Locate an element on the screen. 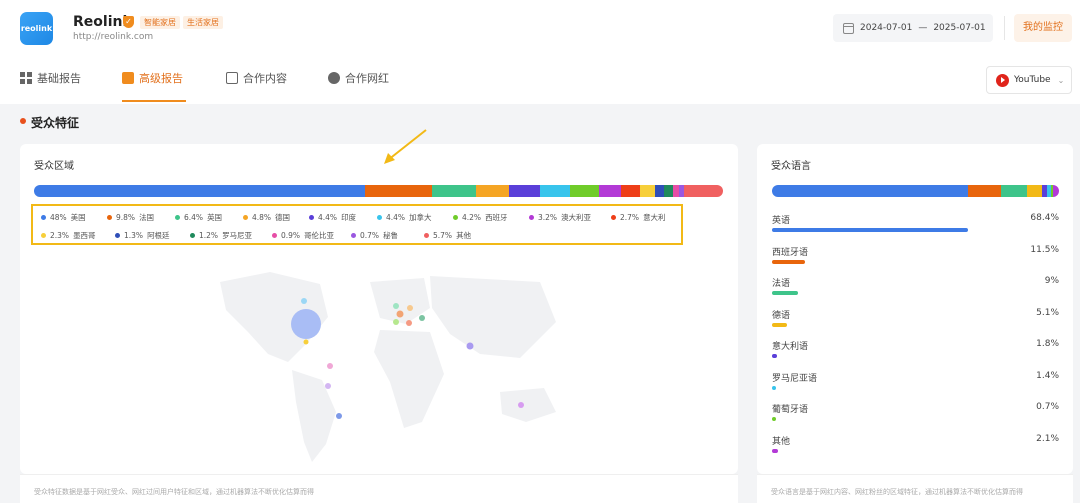  language-pct: 1.4% is located at coordinates (1047, 375).